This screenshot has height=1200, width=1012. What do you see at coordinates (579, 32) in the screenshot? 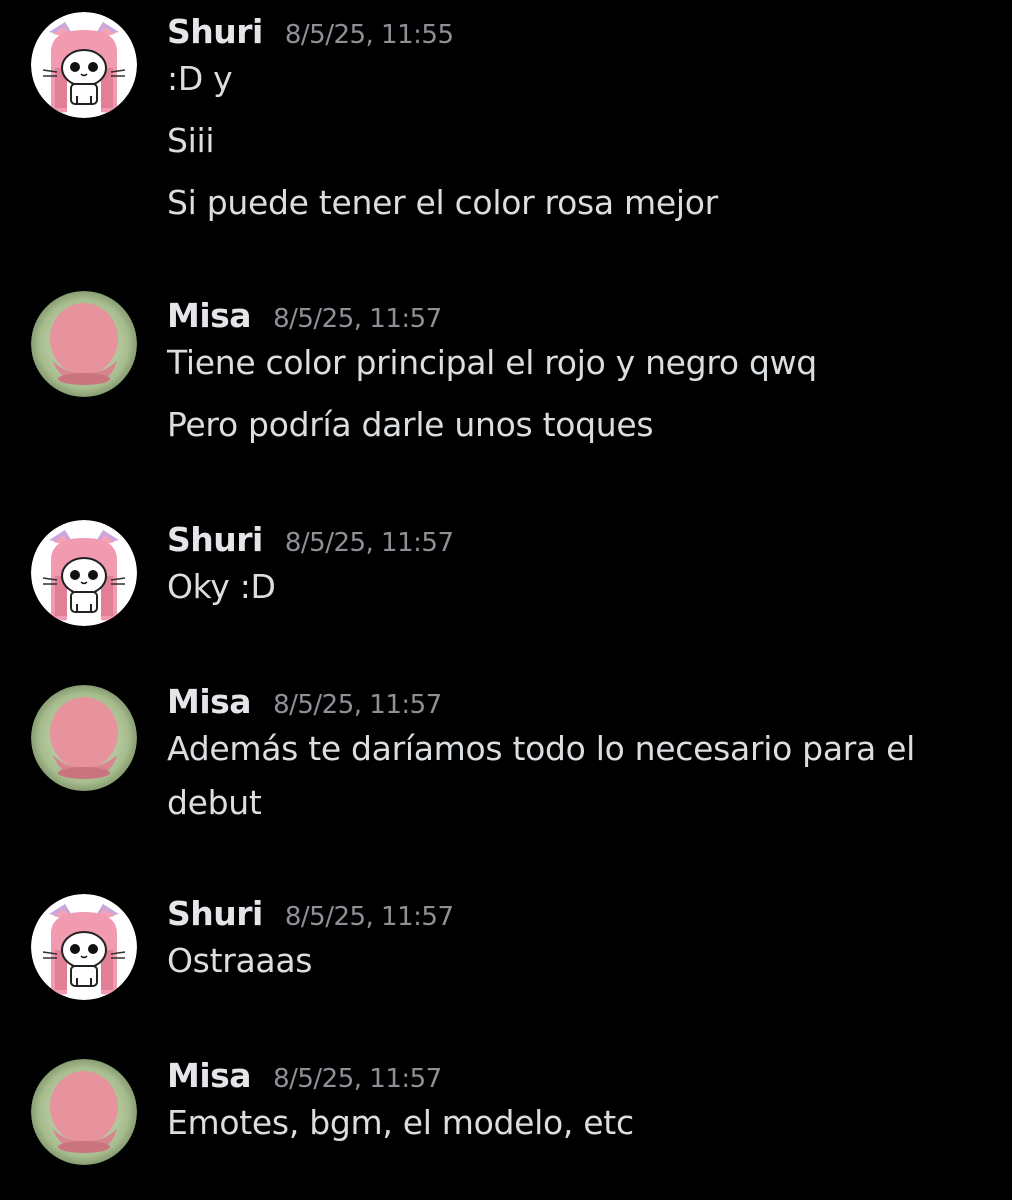
I see `message-header: Shuri 8/5/25, 11:55` at bounding box center [579, 32].